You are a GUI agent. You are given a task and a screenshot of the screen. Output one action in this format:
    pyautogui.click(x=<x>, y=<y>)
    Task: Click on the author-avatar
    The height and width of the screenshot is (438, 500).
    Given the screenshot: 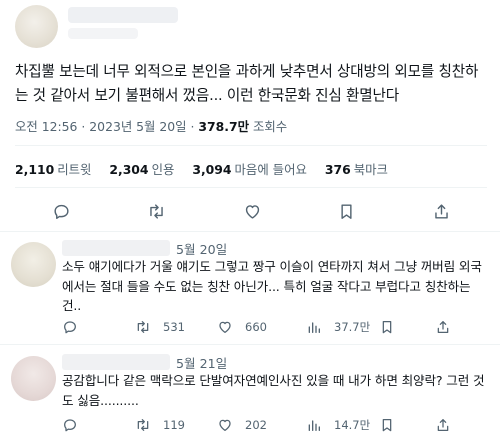 What is the action you would take?
    pyautogui.click(x=36, y=26)
    